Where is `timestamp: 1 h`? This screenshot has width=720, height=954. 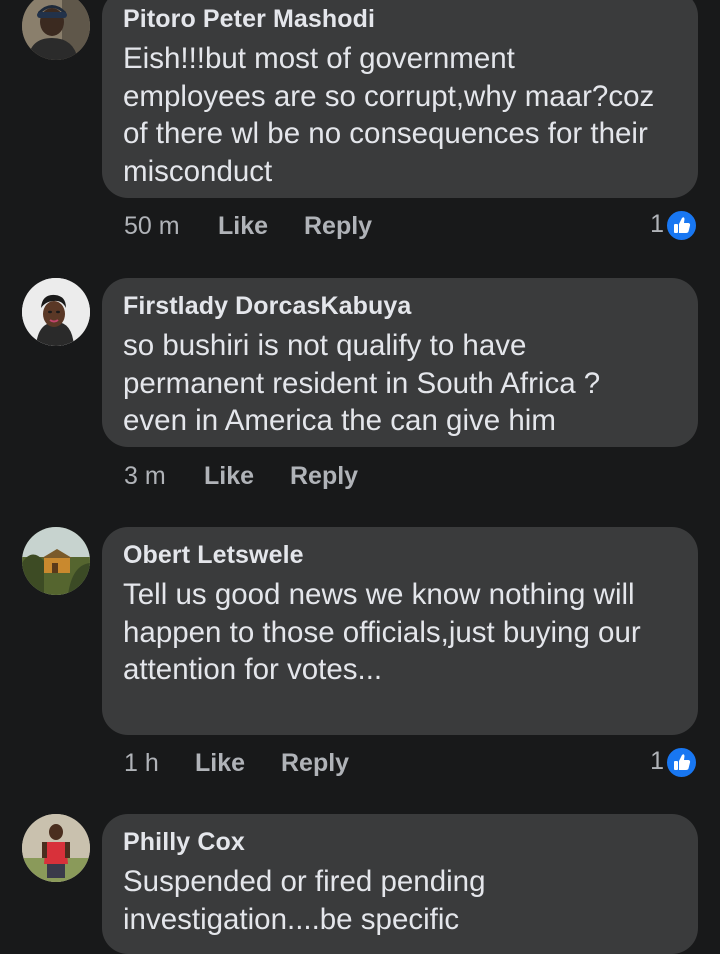 timestamp: 1 h is located at coordinates (141, 763).